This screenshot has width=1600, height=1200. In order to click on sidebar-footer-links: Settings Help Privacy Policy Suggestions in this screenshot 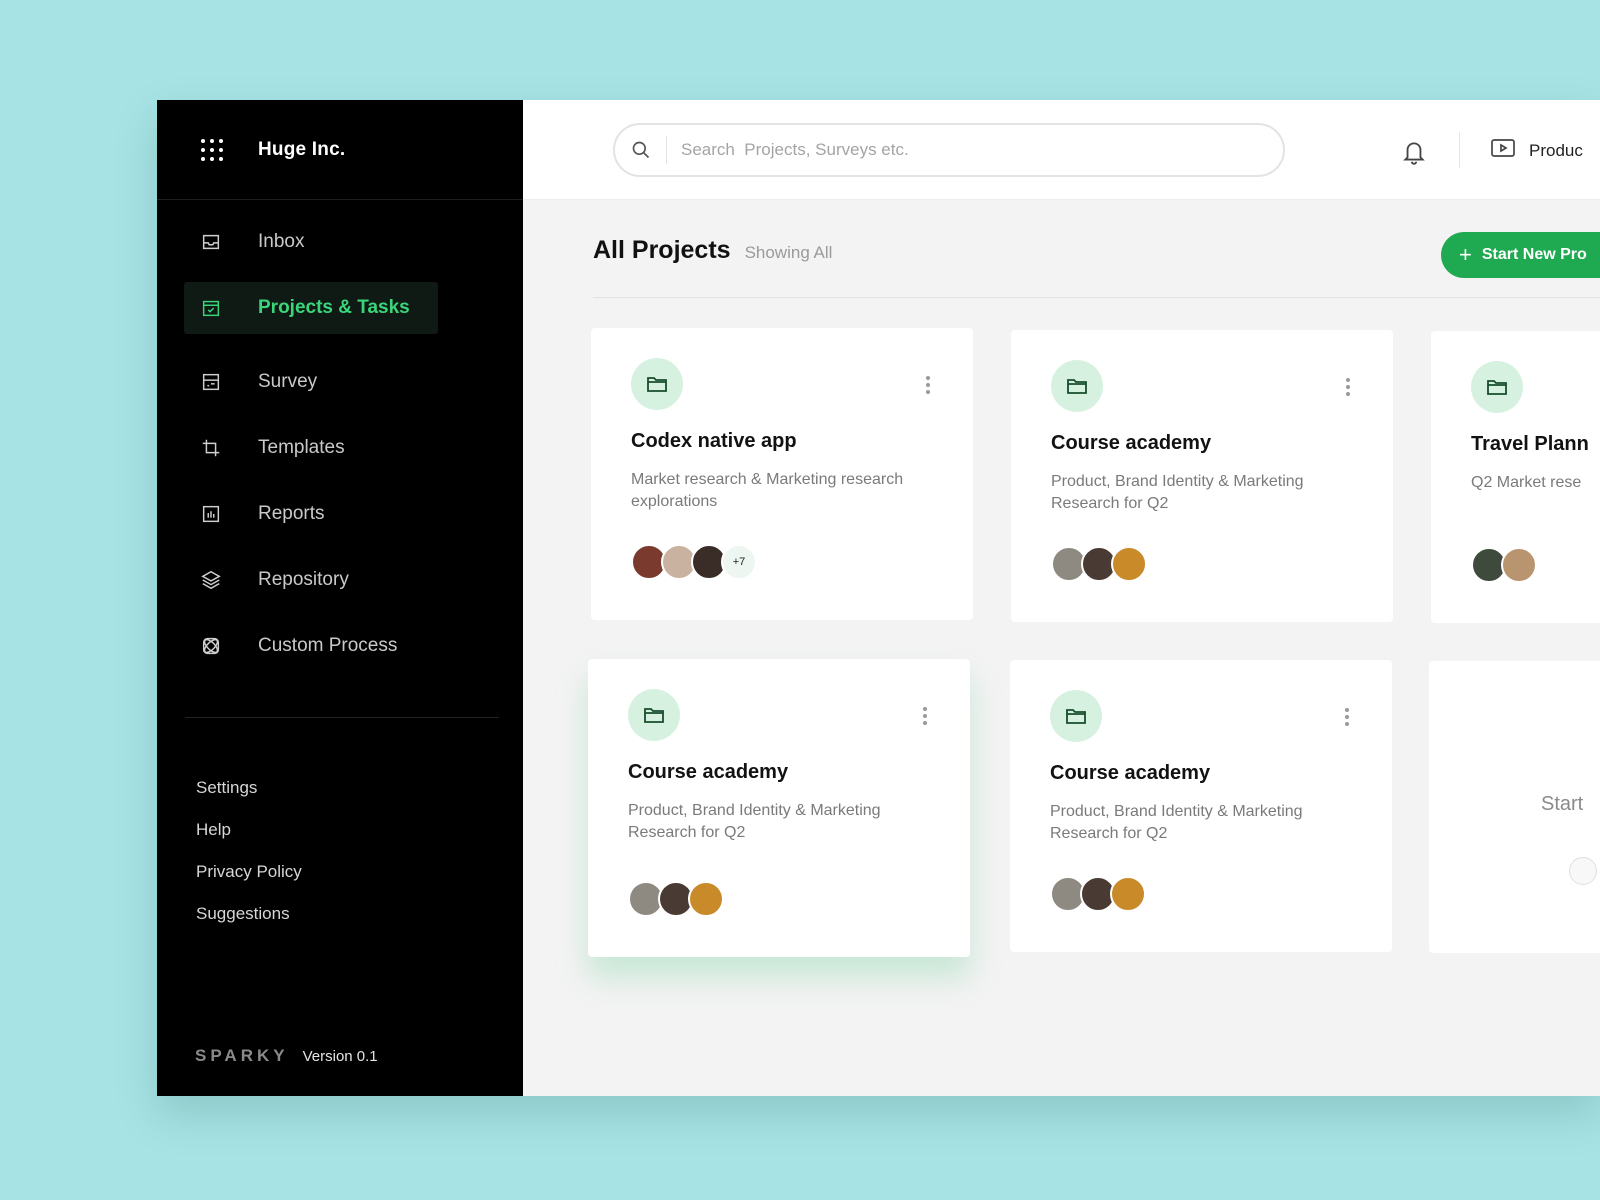, I will do `click(249, 862)`.